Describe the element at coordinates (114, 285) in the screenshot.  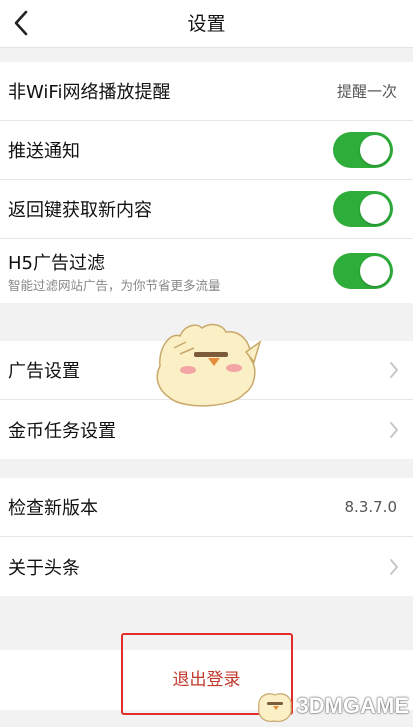
I see `row-sublabel: 智能过滤网站广告，为你节省更多流量` at that location.